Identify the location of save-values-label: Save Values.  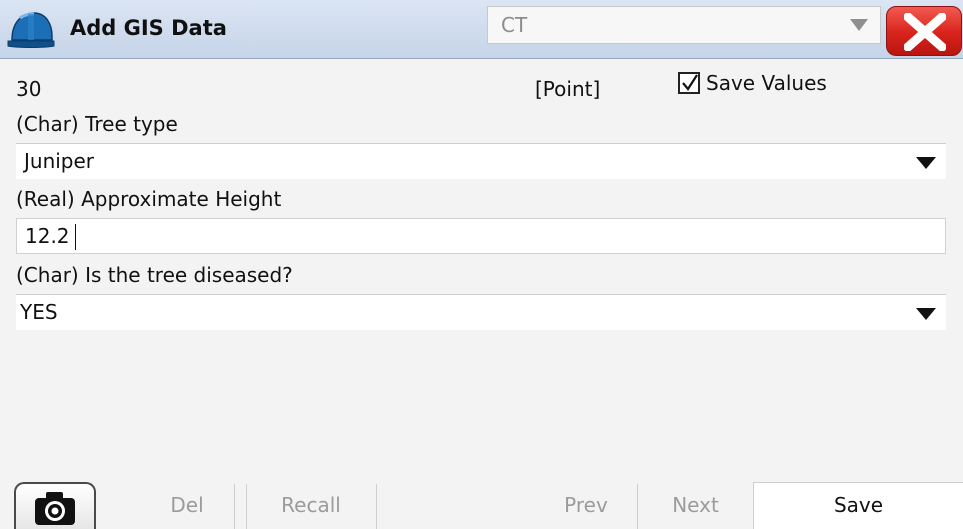
(766, 83).